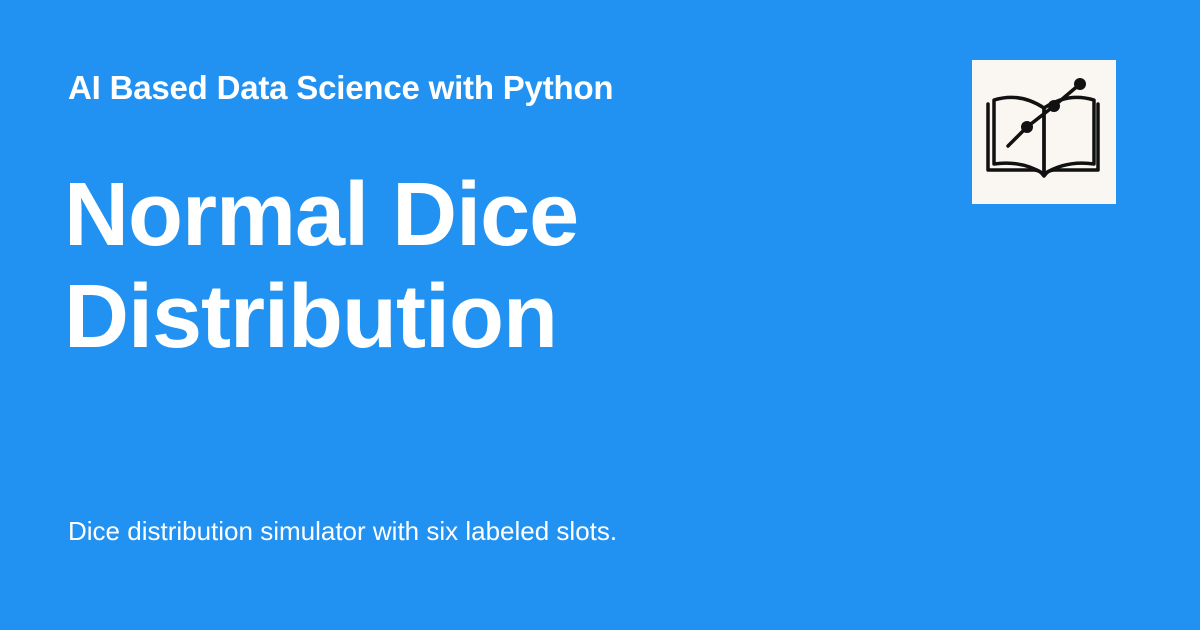 The width and height of the screenshot is (1200, 630). I want to click on logo, so click(1044, 132).